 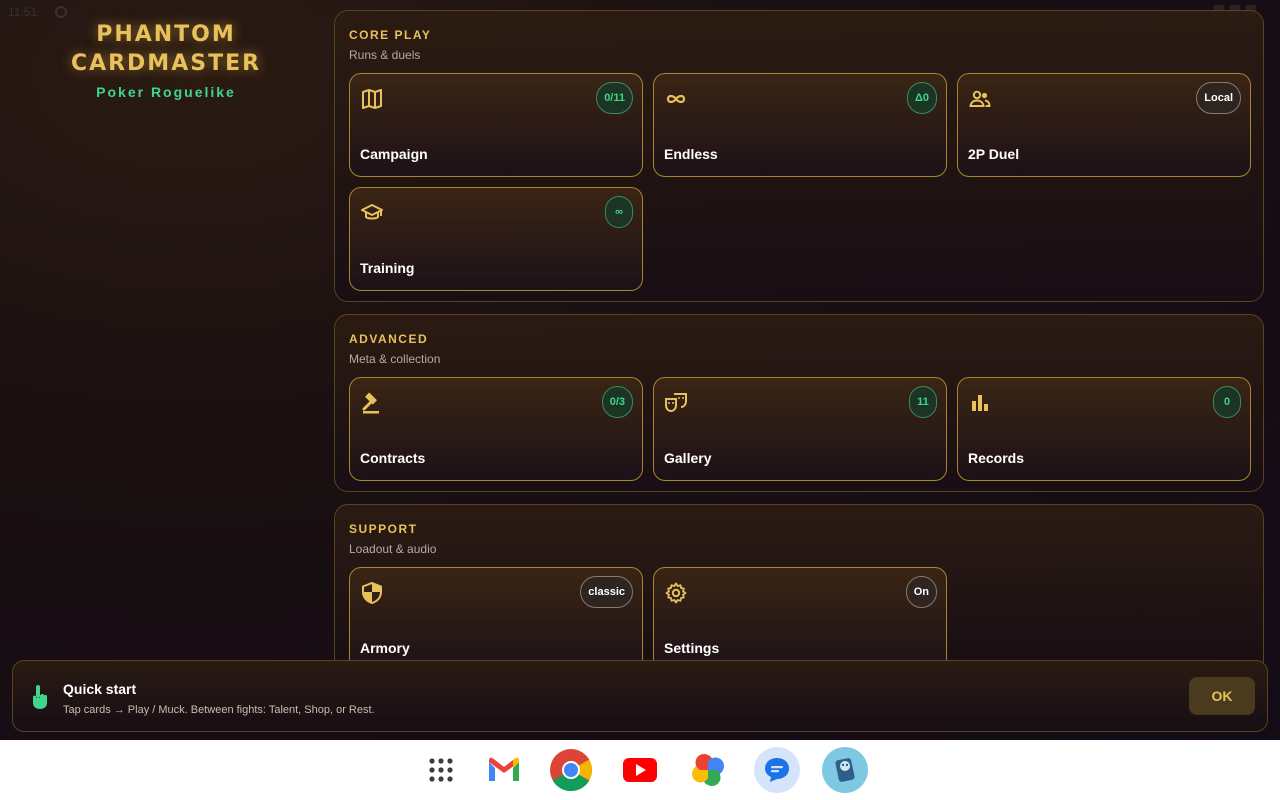 What do you see at coordinates (385, 648) in the screenshot?
I see `card-label: Armory` at bounding box center [385, 648].